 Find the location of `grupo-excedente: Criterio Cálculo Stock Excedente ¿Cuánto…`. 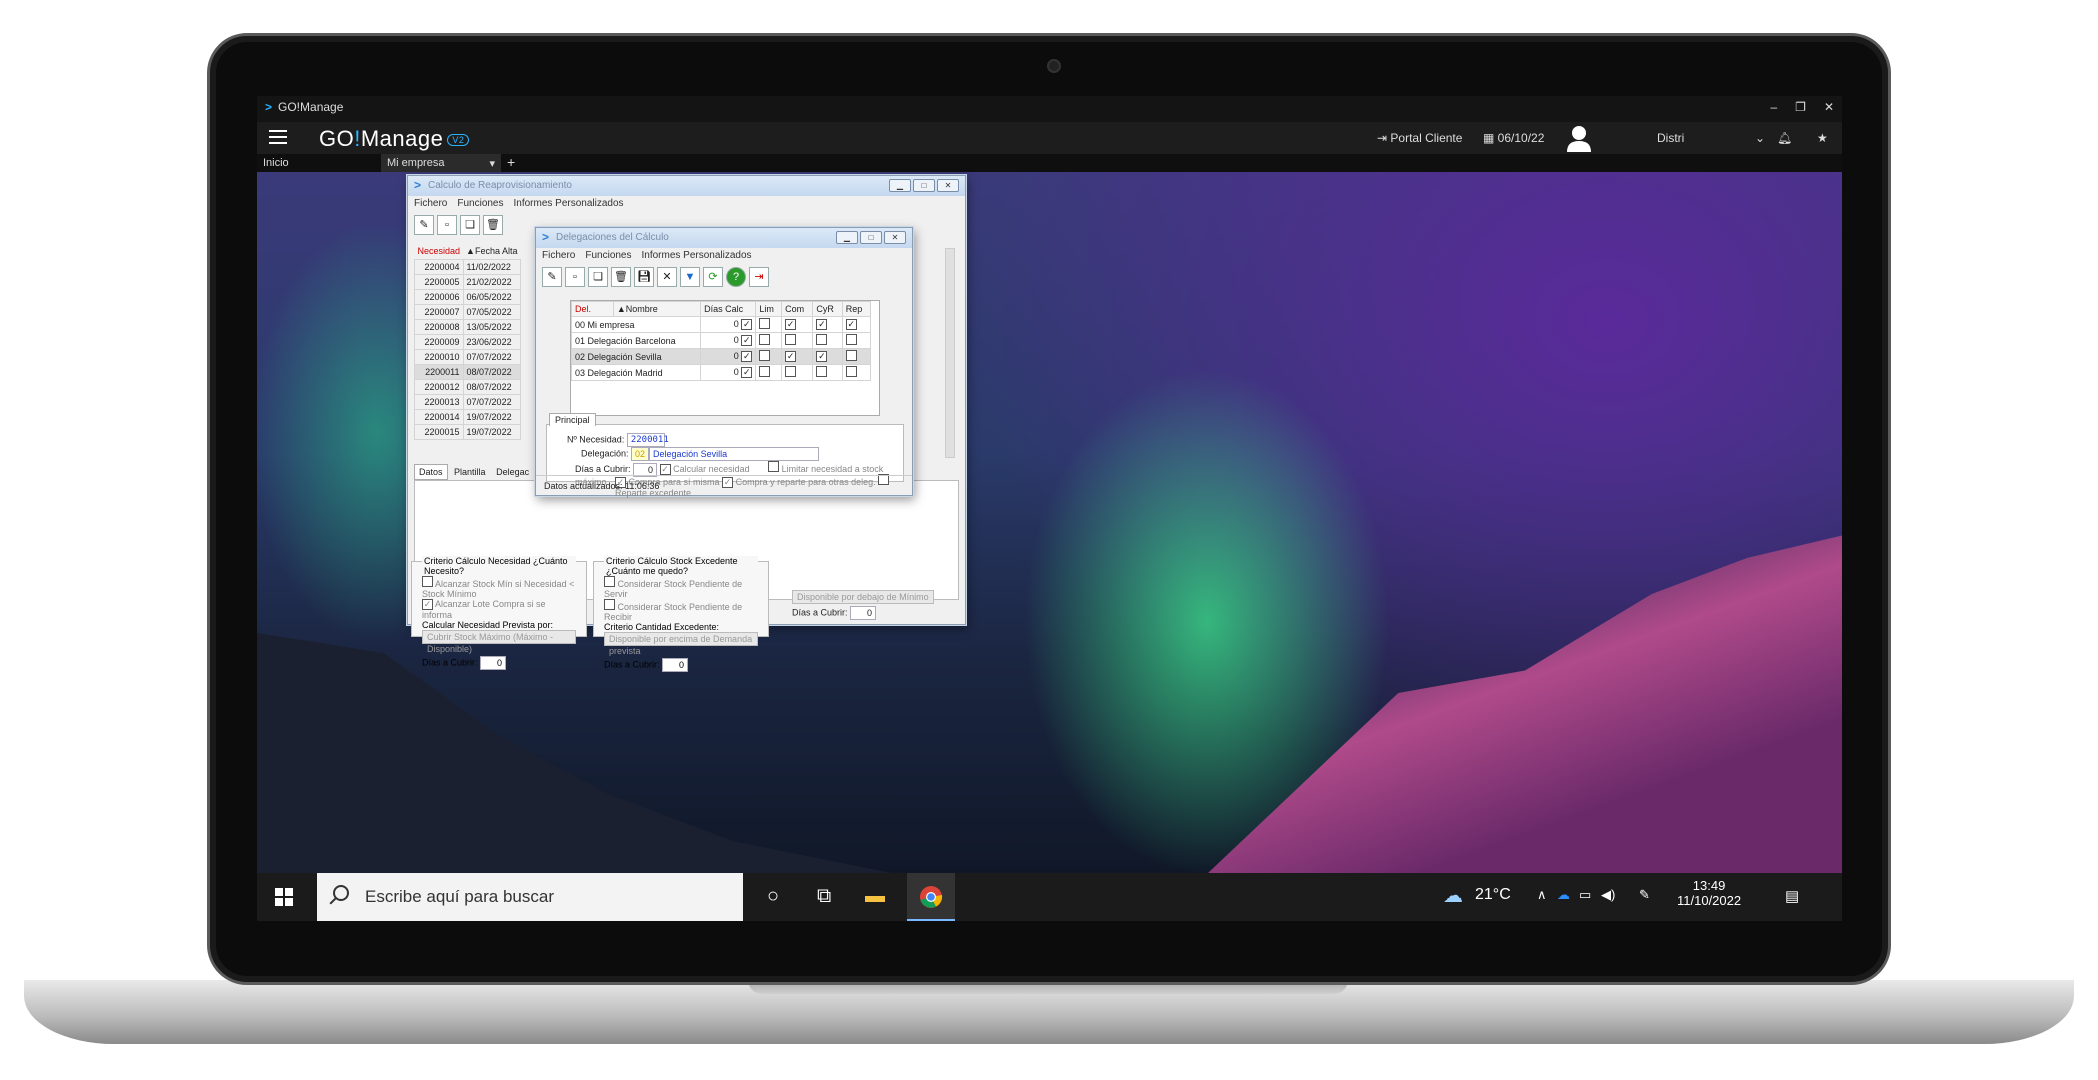

grupo-excedente: Criterio Cálculo Stock Excedente ¿Cuánto… is located at coordinates (681, 614).